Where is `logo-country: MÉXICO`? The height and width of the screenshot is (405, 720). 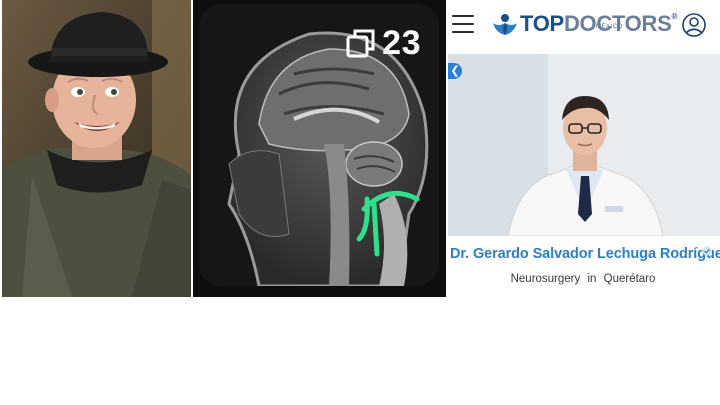 logo-country: MÉXICO is located at coordinates (609, 27).